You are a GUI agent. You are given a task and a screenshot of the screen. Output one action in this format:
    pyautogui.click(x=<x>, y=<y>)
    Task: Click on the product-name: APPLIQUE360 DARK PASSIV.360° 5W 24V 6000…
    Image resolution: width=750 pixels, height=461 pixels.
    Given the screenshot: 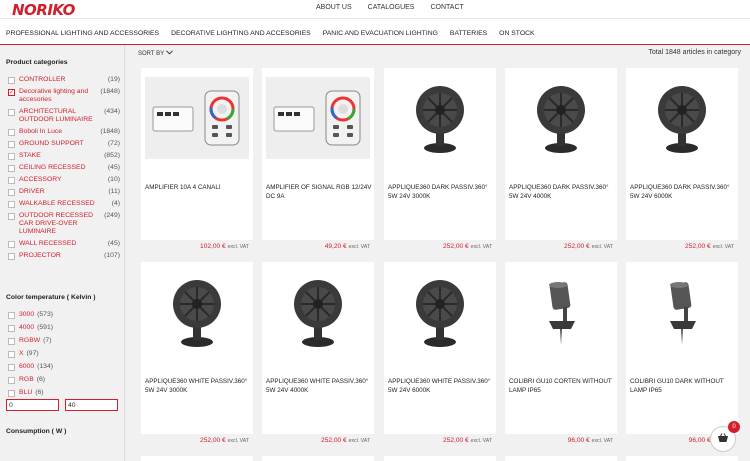 What is the action you would take?
    pyautogui.click(x=683, y=192)
    